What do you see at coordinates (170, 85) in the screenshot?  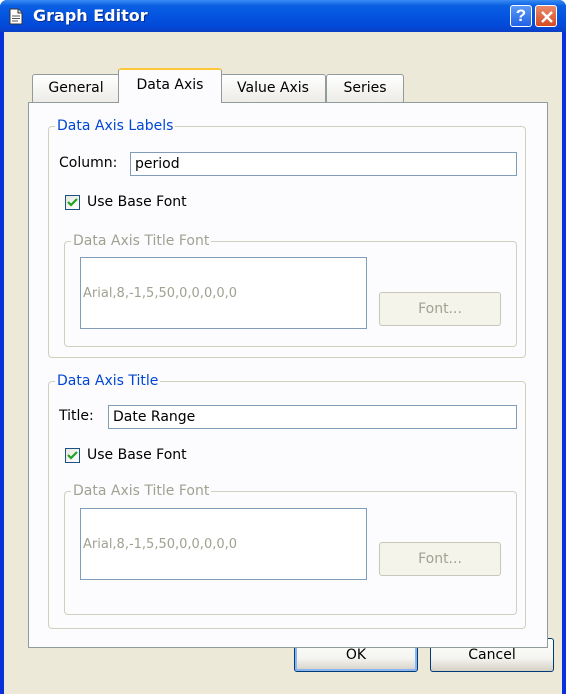 I see `tab-data-axis: Data Axis` at bounding box center [170, 85].